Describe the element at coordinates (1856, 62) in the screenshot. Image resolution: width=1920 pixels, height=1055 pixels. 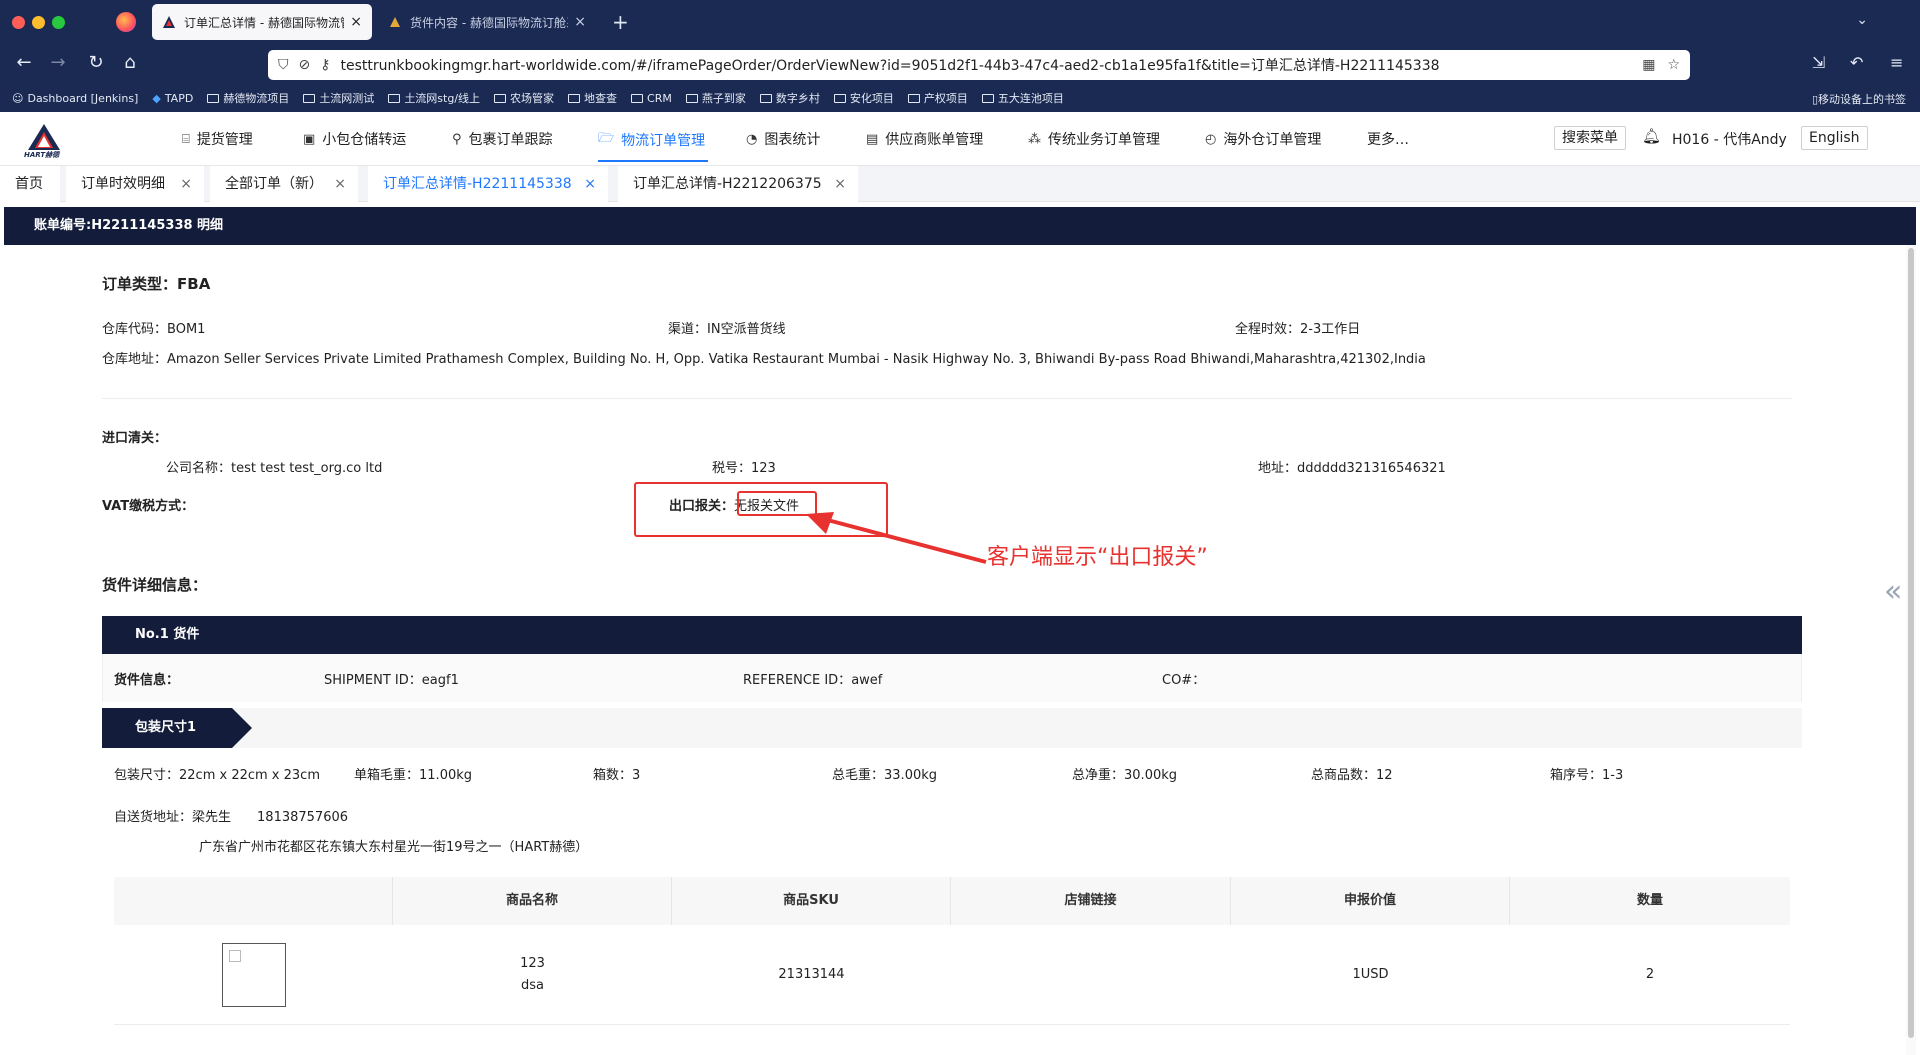
I see `undo-icon: ↶` at that location.